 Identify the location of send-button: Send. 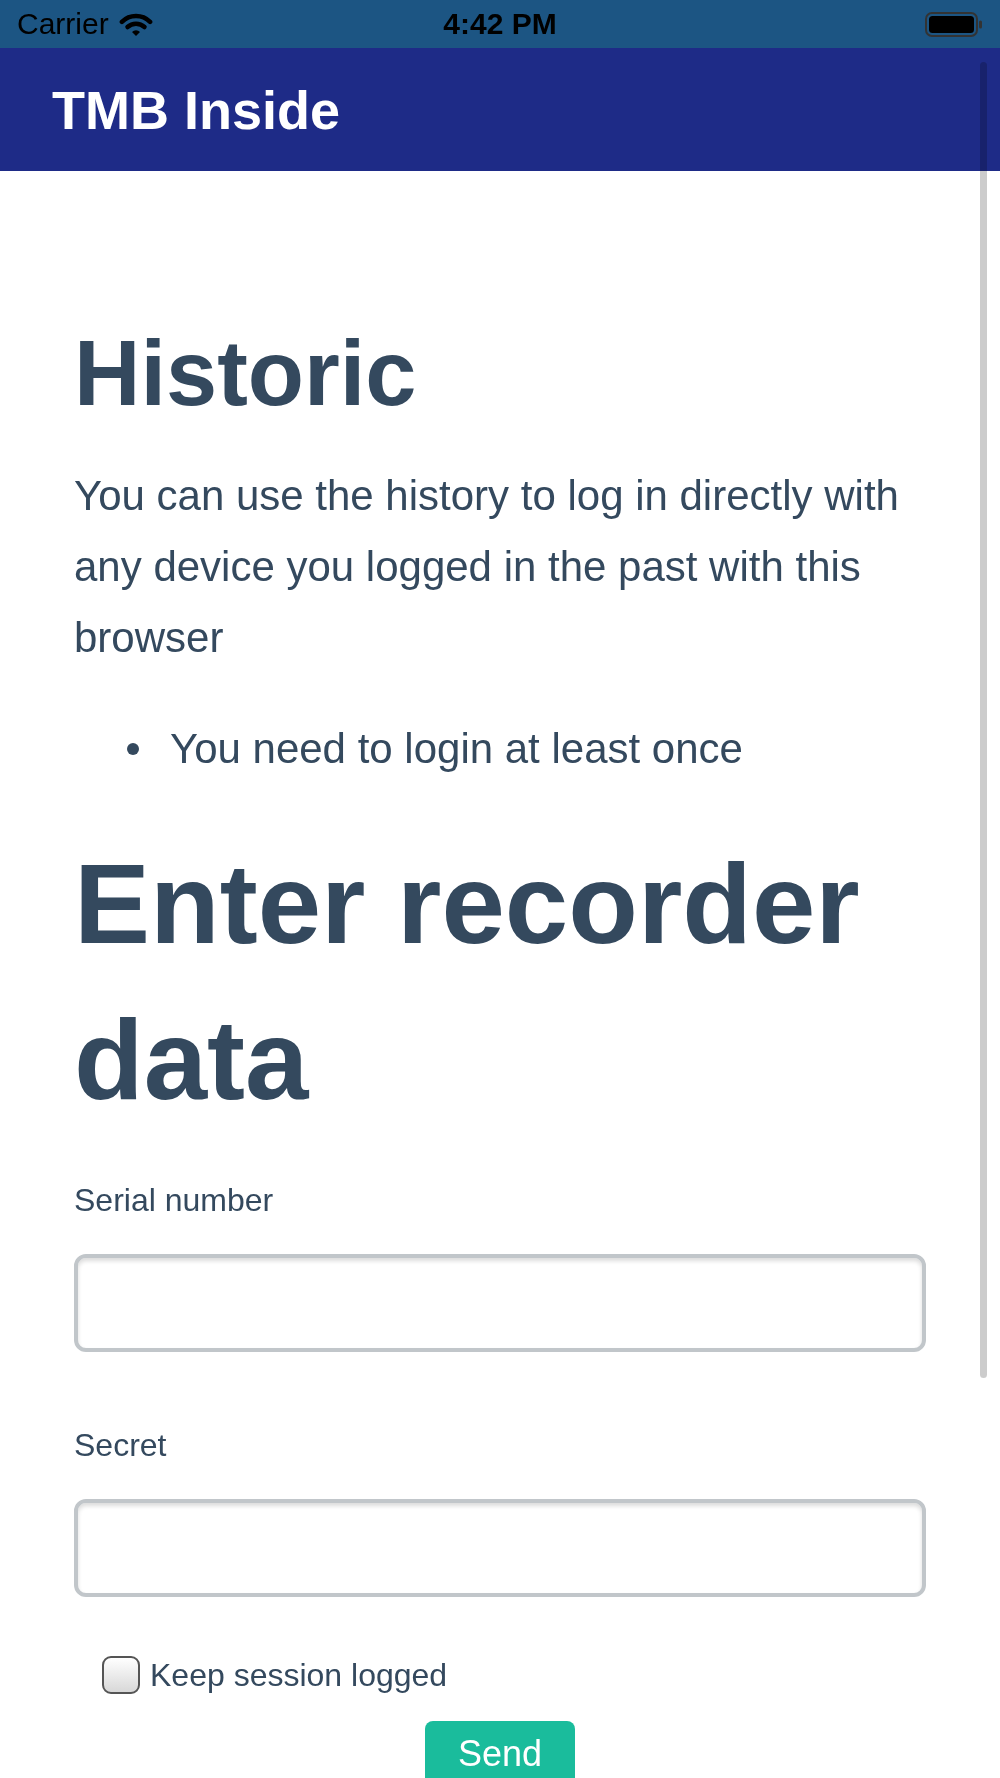
(500, 1749).